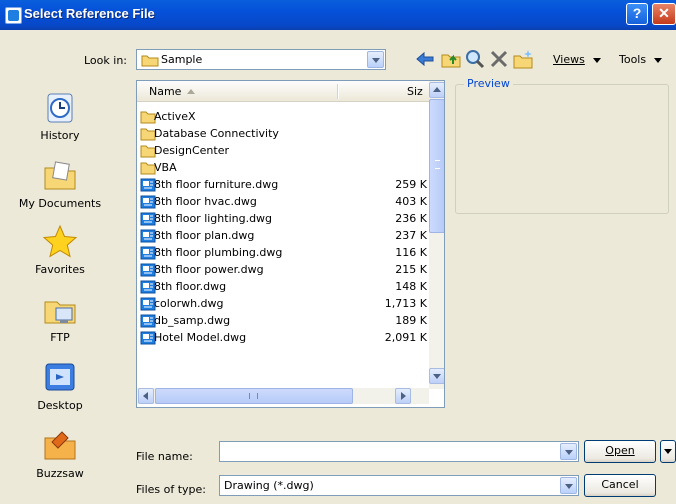 The width and height of the screenshot is (676, 504). What do you see at coordinates (664, 14) in the screenshot?
I see `close-button: ✕` at bounding box center [664, 14].